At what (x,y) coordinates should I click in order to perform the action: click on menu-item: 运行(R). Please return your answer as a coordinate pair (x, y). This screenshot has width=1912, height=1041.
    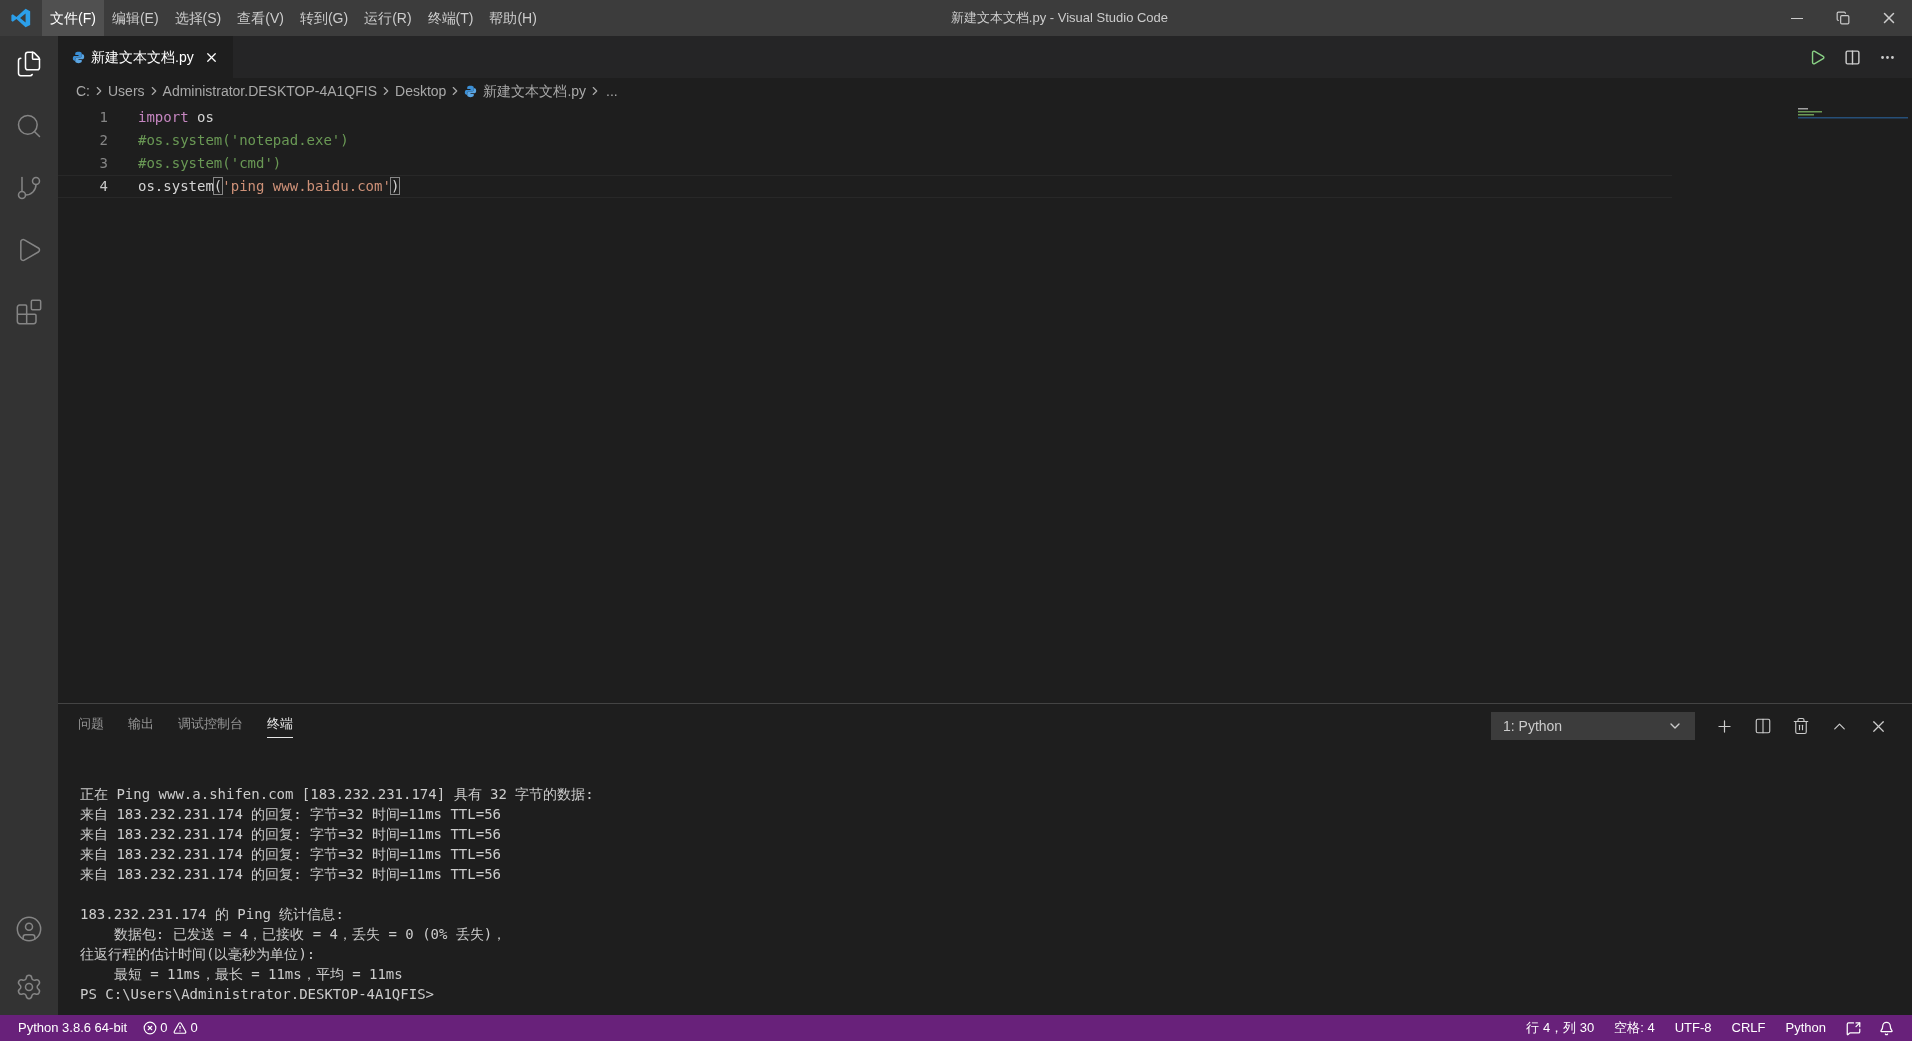
    Looking at the image, I should click on (388, 18).